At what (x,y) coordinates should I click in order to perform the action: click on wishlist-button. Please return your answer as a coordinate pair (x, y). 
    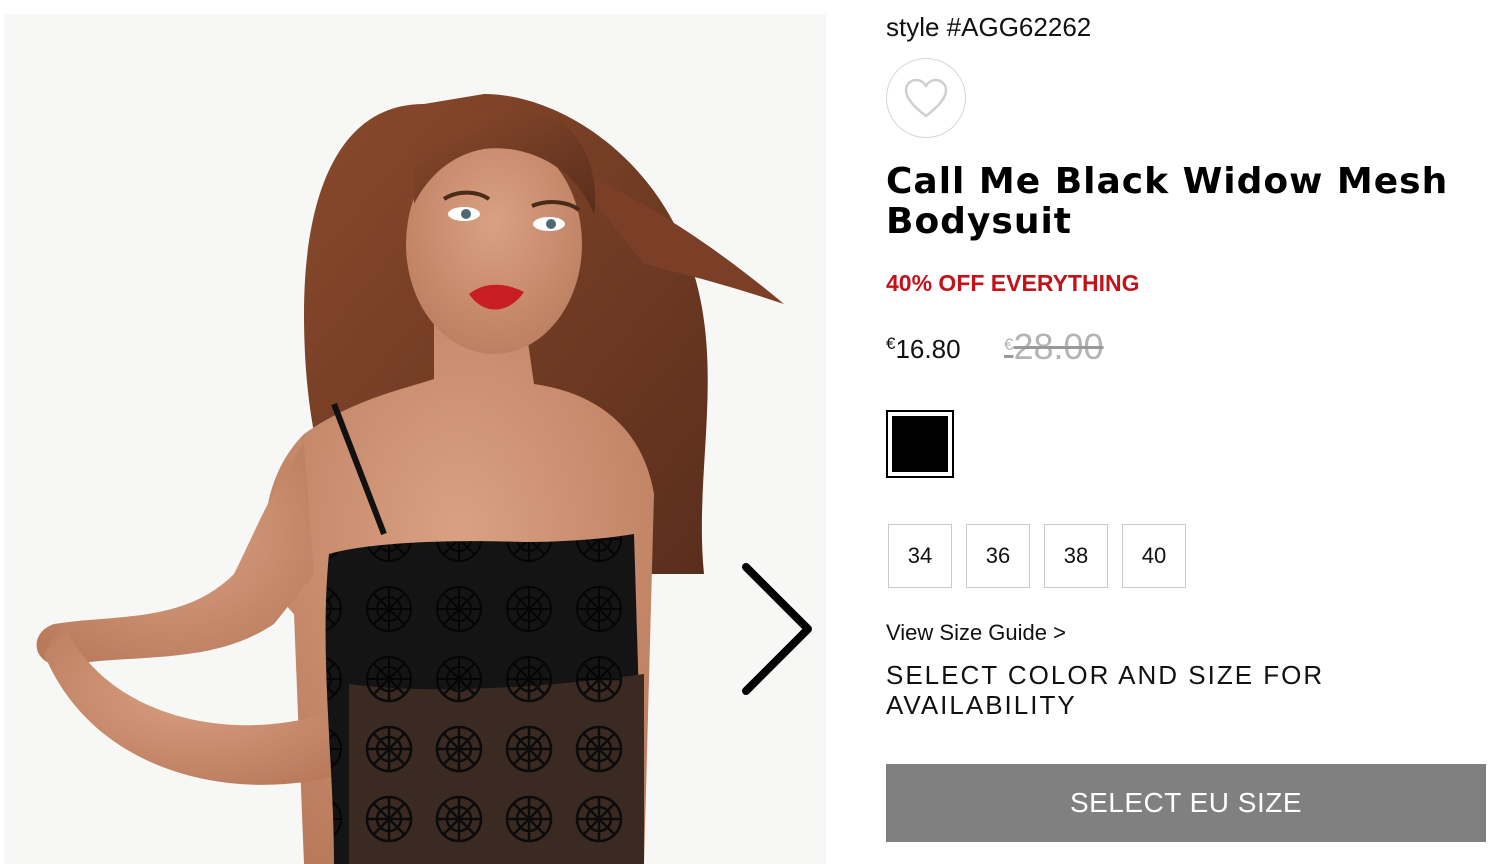
    Looking at the image, I should click on (926, 98).